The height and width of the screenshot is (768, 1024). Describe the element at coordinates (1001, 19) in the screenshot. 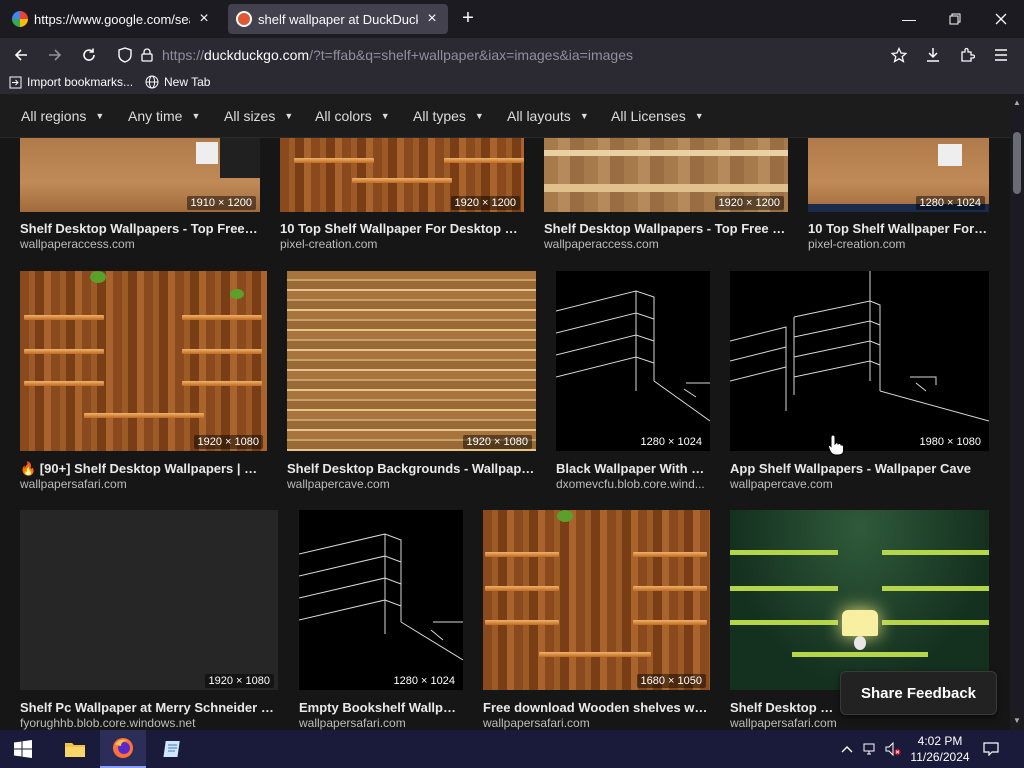

I see `close-window-icon` at that location.